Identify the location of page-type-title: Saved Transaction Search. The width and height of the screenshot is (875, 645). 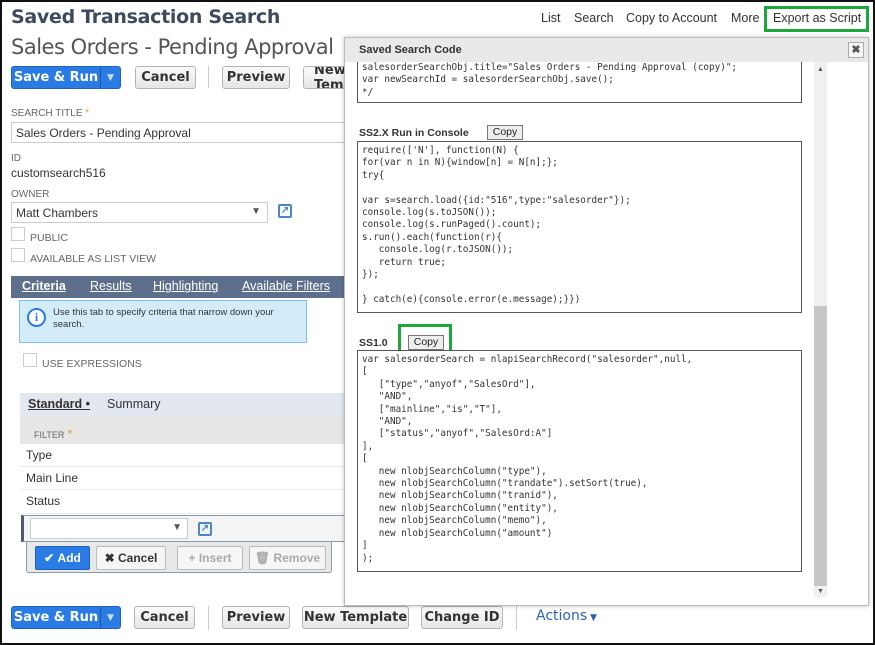
(146, 17).